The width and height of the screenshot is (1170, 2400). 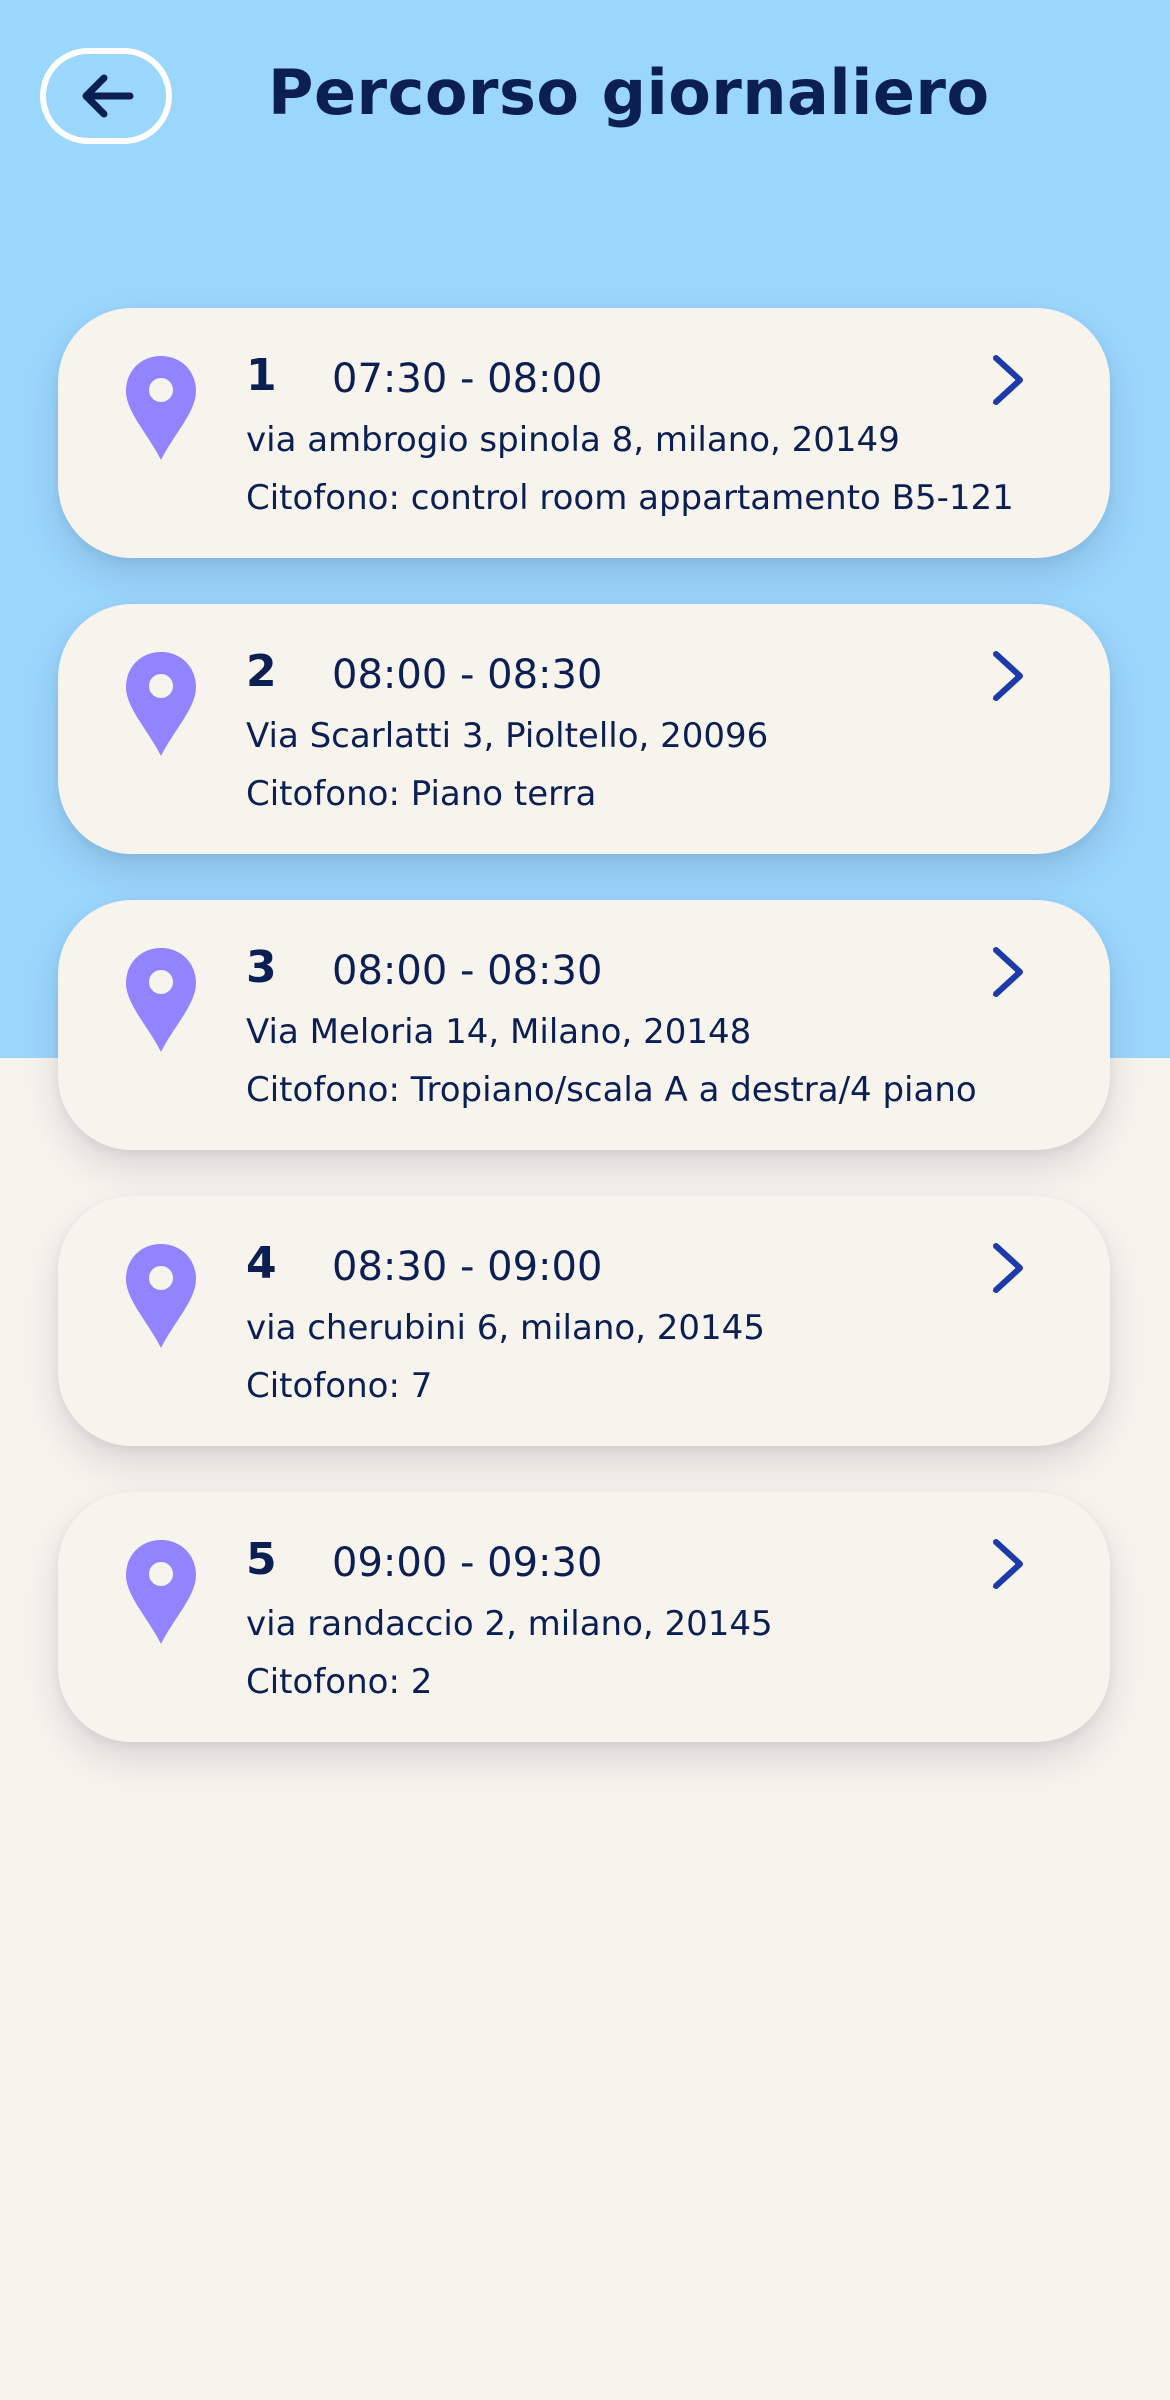 What do you see at coordinates (467, 379) in the screenshot?
I see `stop-time: 07:30 - 08:00` at bounding box center [467, 379].